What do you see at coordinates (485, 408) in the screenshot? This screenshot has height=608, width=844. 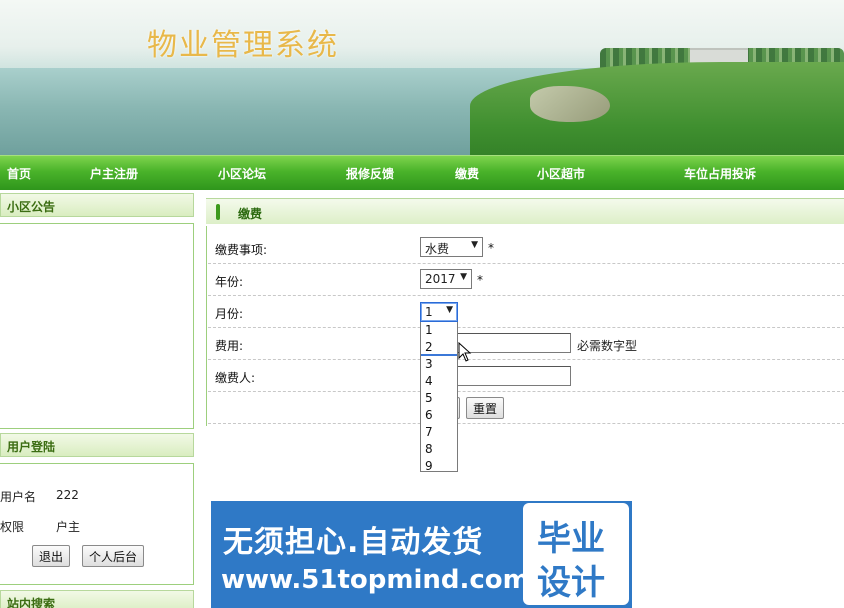 I see `reset-button: 重置` at bounding box center [485, 408].